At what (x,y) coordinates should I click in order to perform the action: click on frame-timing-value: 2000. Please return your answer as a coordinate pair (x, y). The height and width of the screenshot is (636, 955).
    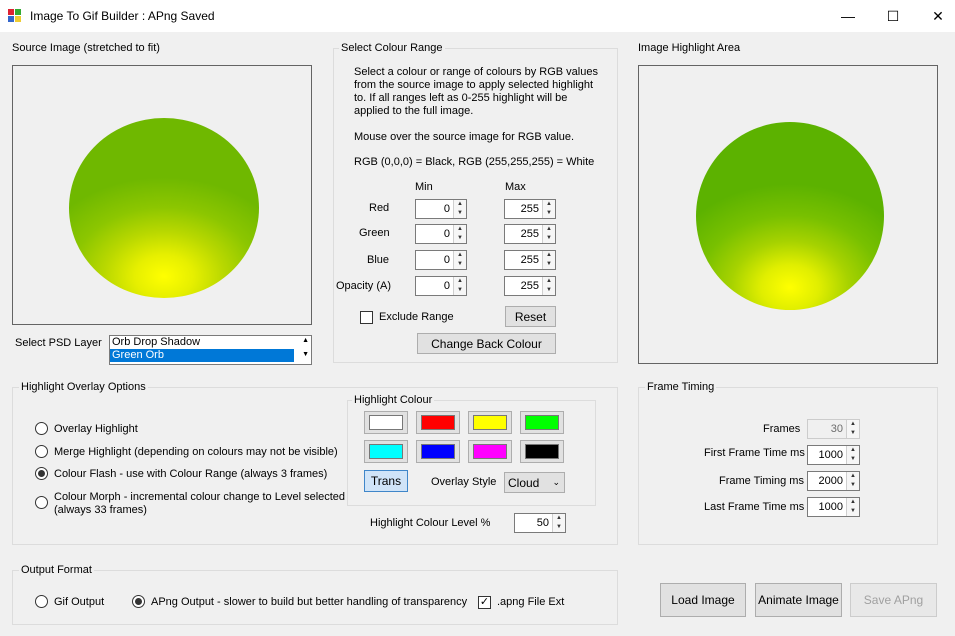
    Looking at the image, I should click on (827, 481).